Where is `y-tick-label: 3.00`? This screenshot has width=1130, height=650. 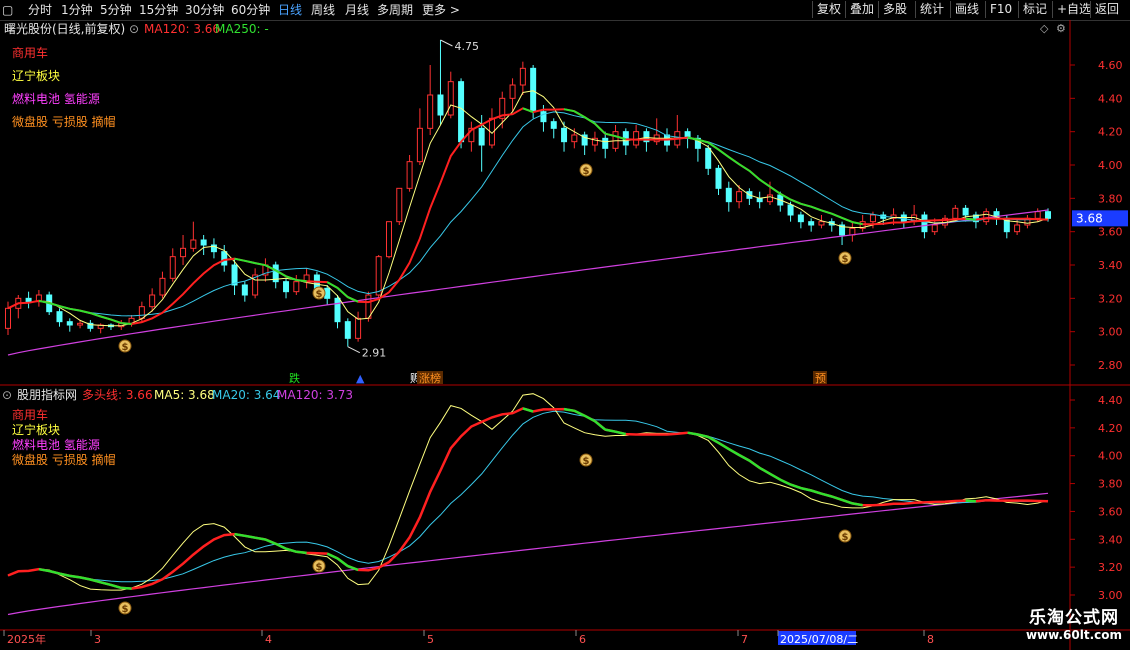 y-tick-label: 3.00 is located at coordinates (1110, 332).